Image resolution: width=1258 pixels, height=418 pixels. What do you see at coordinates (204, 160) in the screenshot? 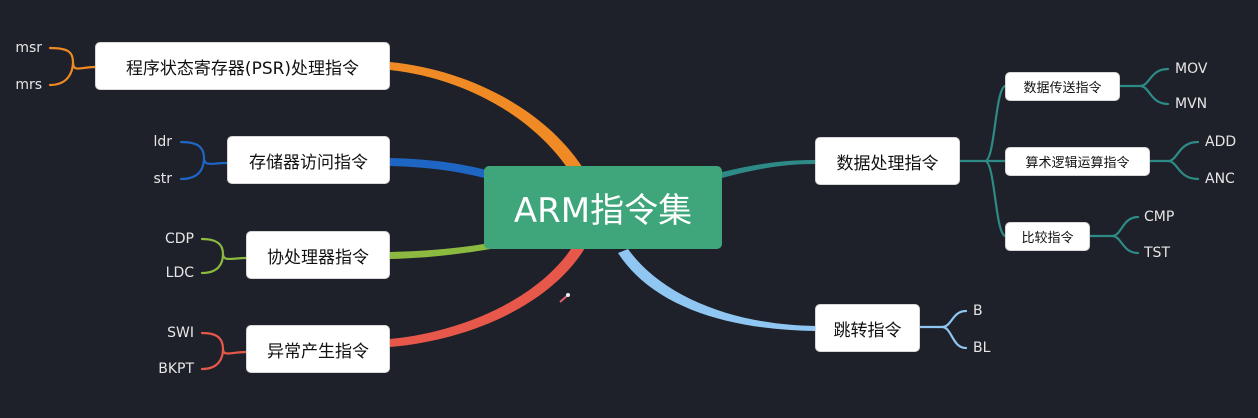
I see `bracket-memory` at bounding box center [204, 160].